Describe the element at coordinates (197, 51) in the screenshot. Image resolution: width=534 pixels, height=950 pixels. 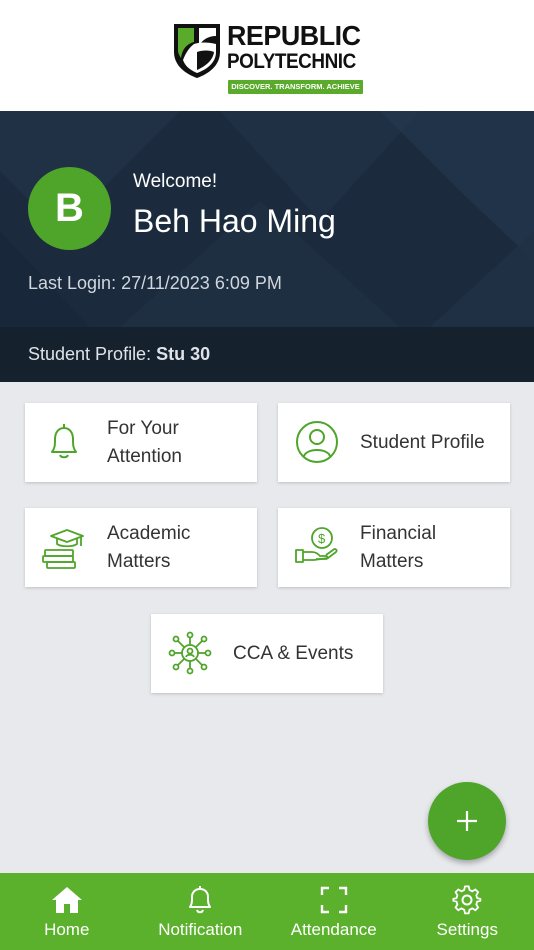
I see `logo-shield-icon` at that location.